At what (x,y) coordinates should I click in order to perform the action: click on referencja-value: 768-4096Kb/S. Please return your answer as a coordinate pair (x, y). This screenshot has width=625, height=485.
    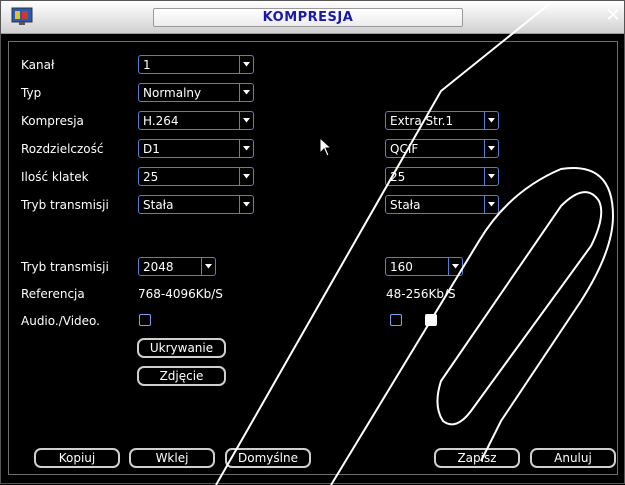
    Looking at the image, I should click on (180, 294).